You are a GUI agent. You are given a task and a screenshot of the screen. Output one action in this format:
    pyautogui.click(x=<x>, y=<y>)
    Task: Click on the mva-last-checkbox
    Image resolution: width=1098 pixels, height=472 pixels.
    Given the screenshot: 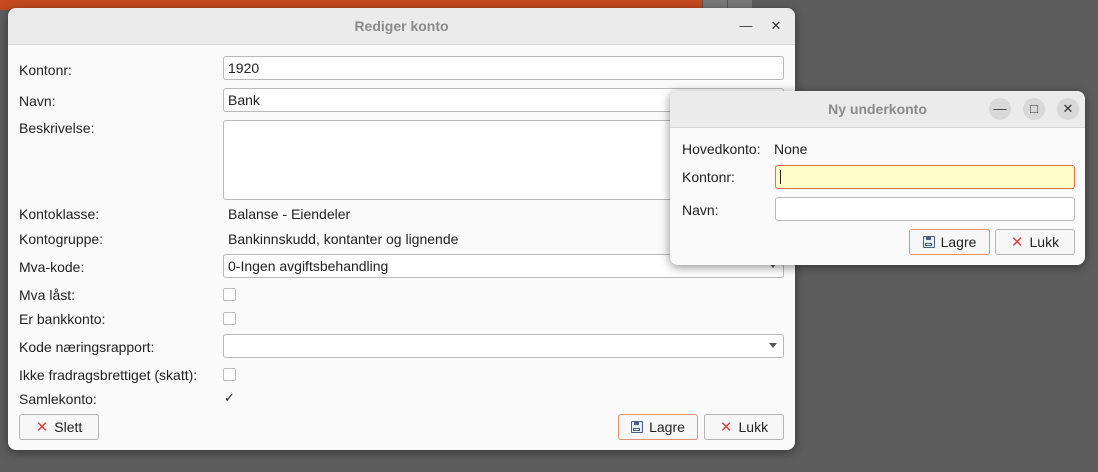 What is the action you would take?
    pyautogui.click(x=229, y=294)
    